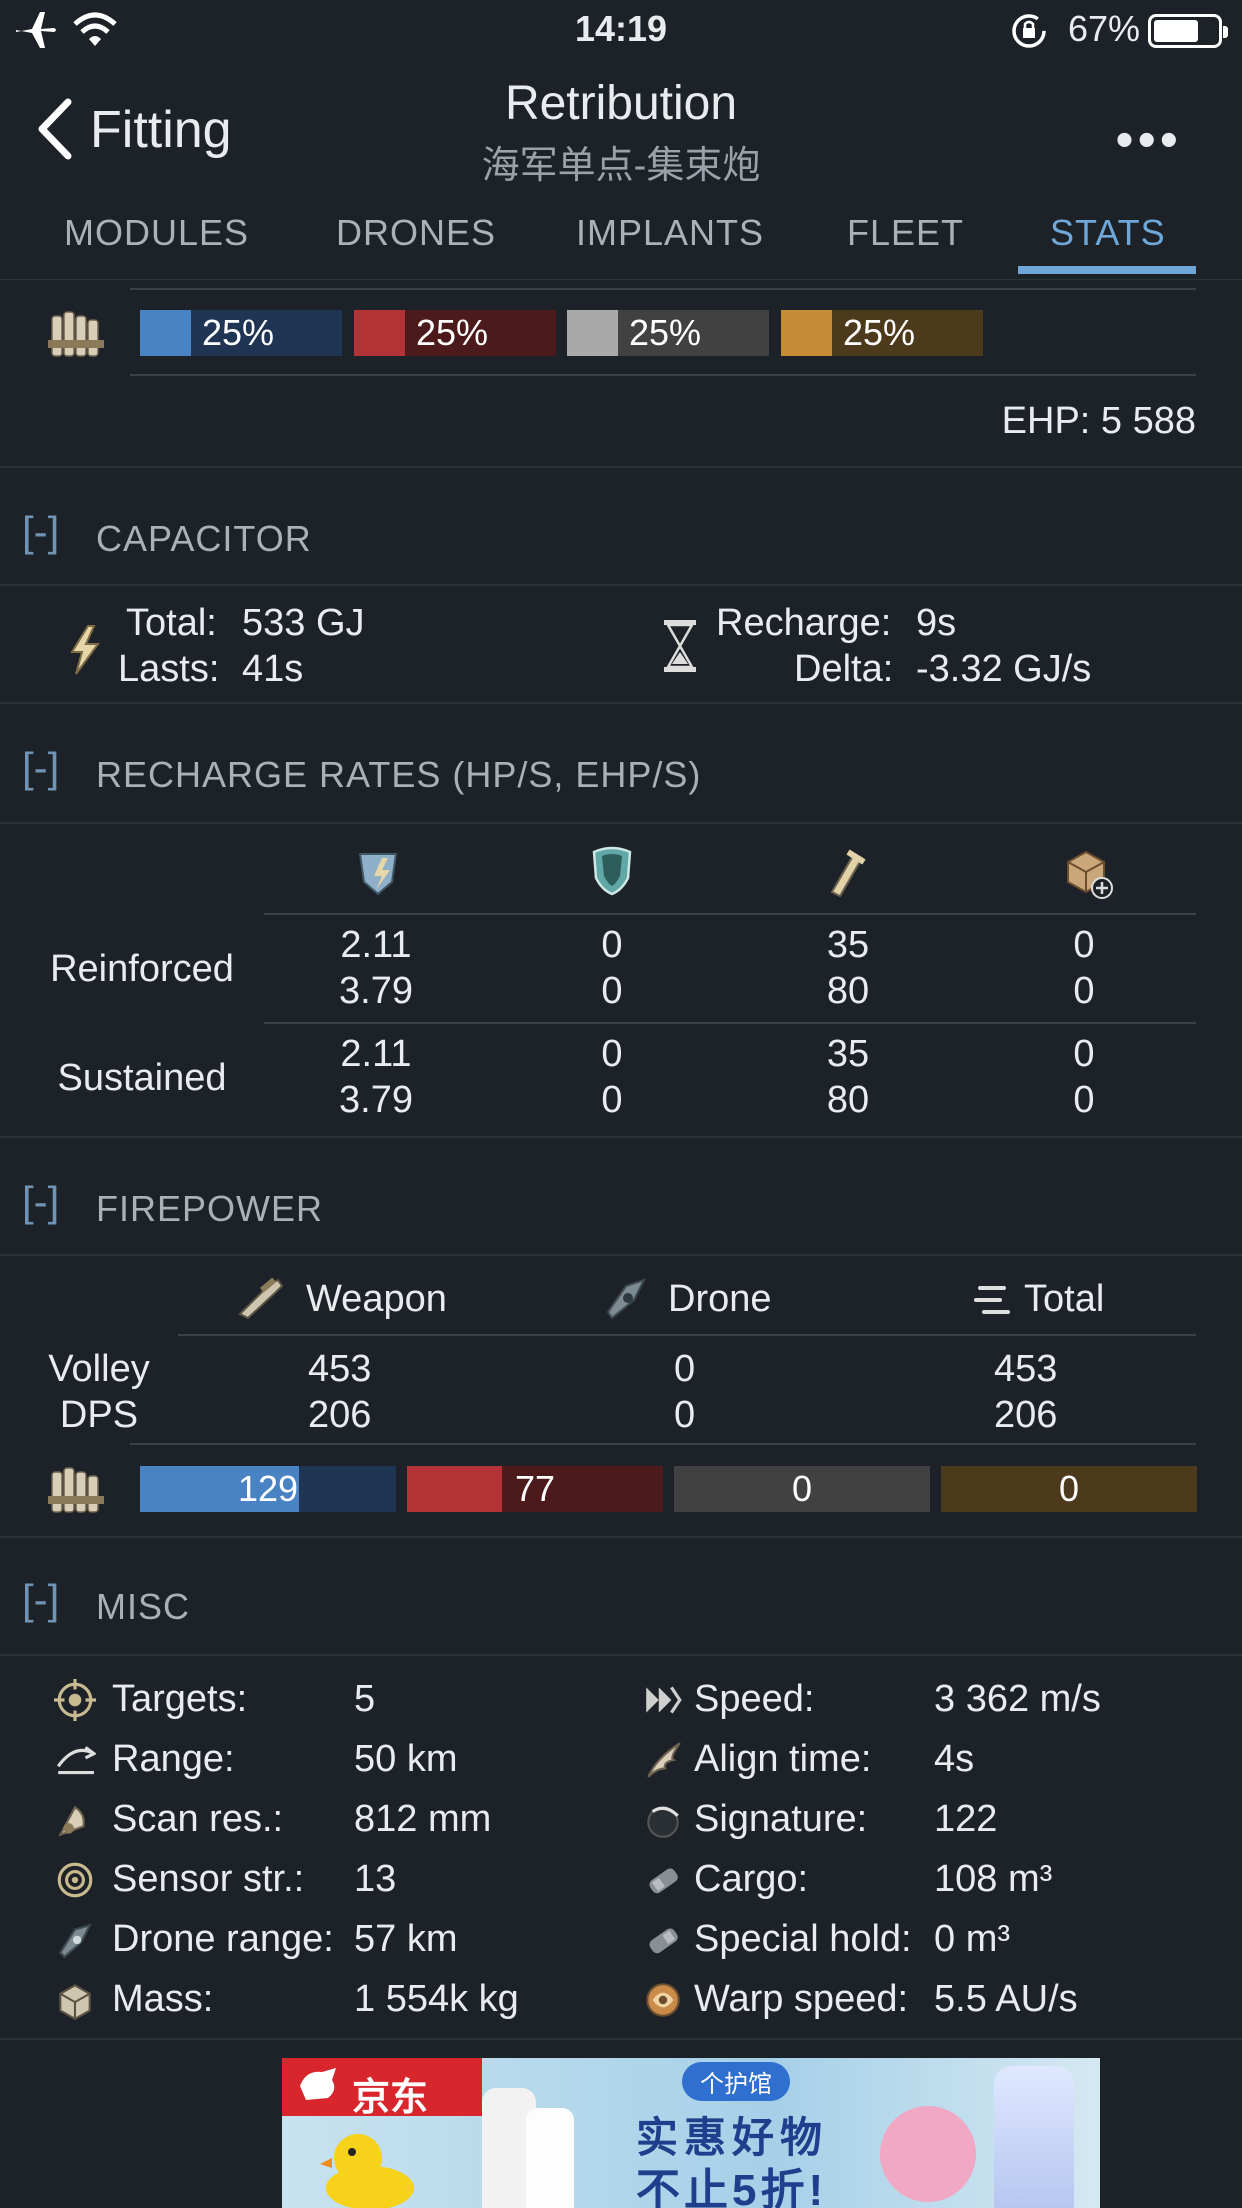 Image resolution: width=1242 pixels, height=2208 pixels. I want to click on misc-label: Sensor str.:, so click(208, 1879).